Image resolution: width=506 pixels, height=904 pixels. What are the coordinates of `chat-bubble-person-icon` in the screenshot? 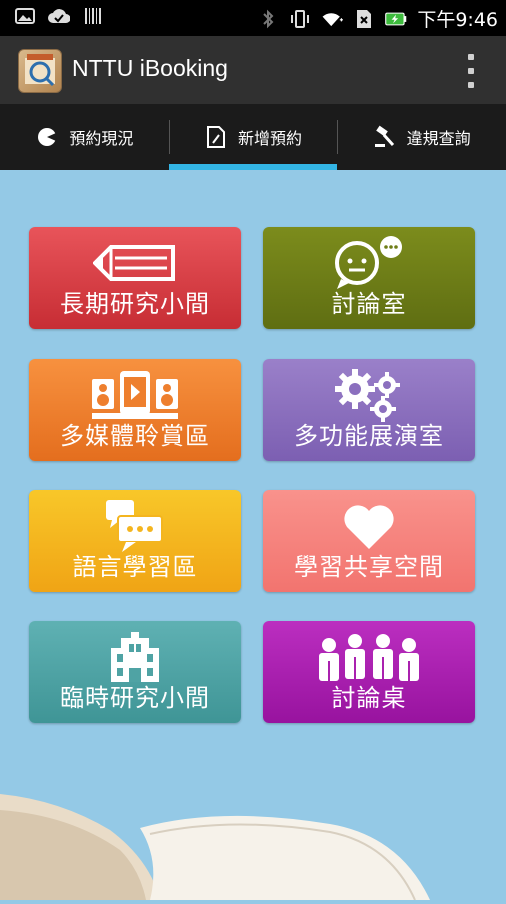 It's located at (369, 262).